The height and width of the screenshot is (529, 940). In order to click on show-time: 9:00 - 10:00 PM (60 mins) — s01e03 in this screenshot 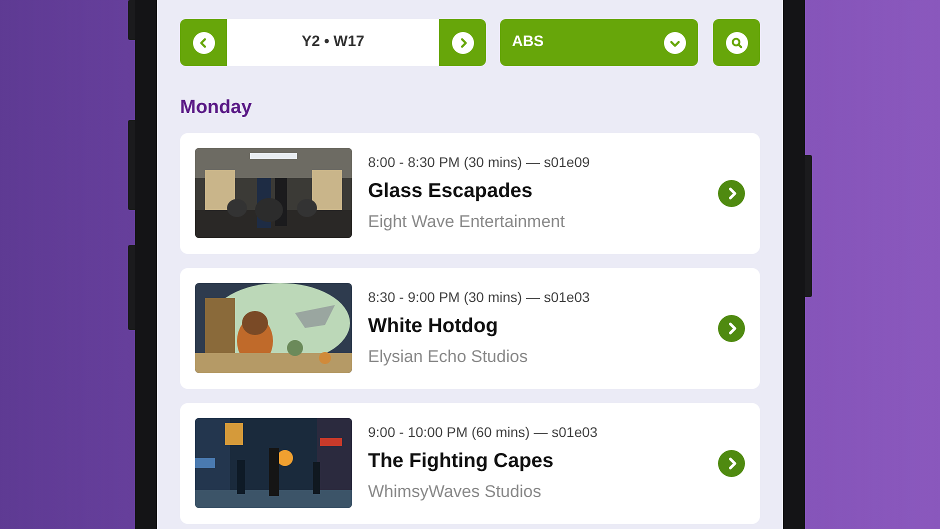, I will do `click(483, 432)`.